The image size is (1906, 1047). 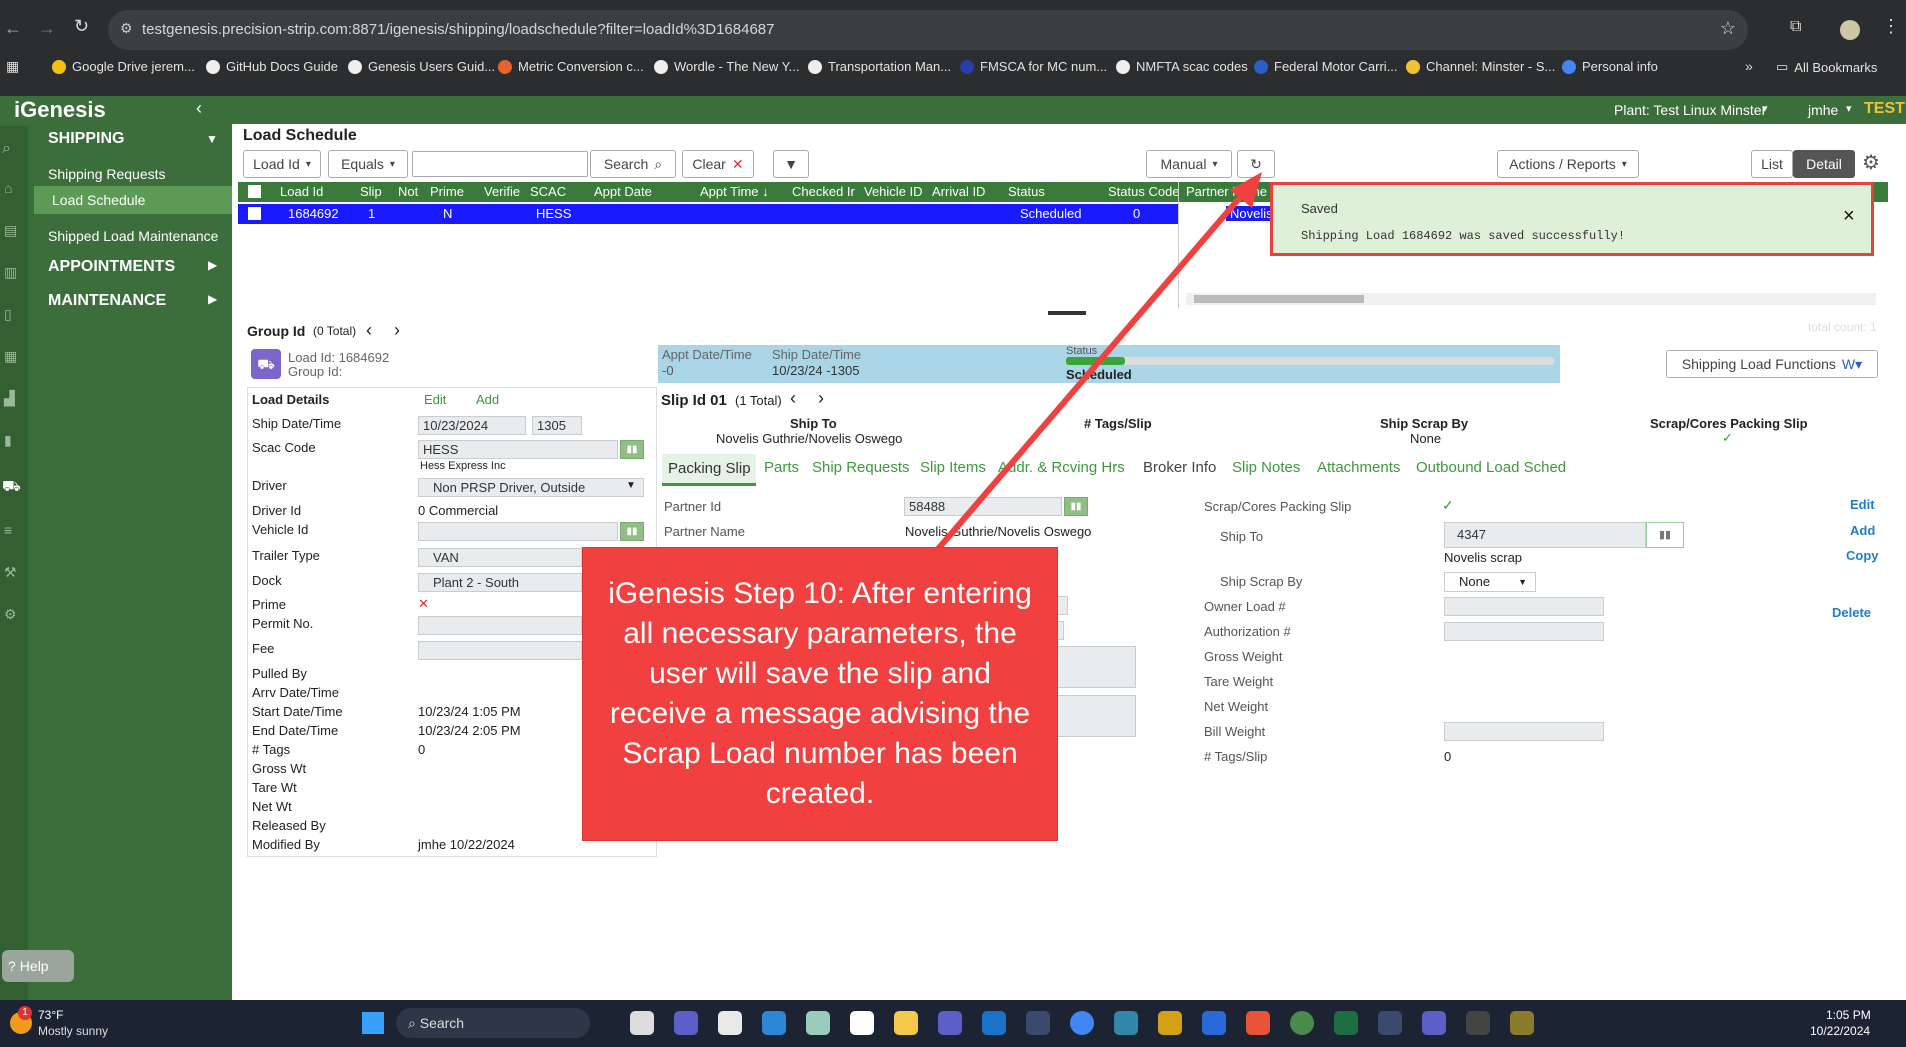 I want to click on menu-icon: ⋮, so click(x=1891, y=26).